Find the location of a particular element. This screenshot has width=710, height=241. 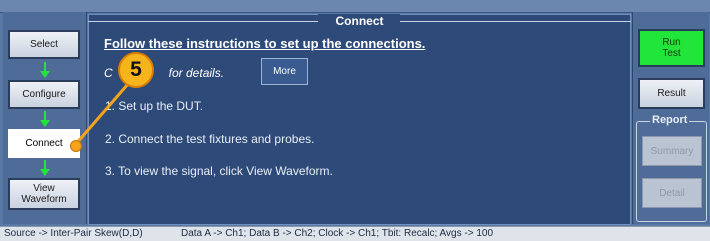

status-source: Source -> Inter-Pair Skew(D,D) is located at coordinates (73, 233).